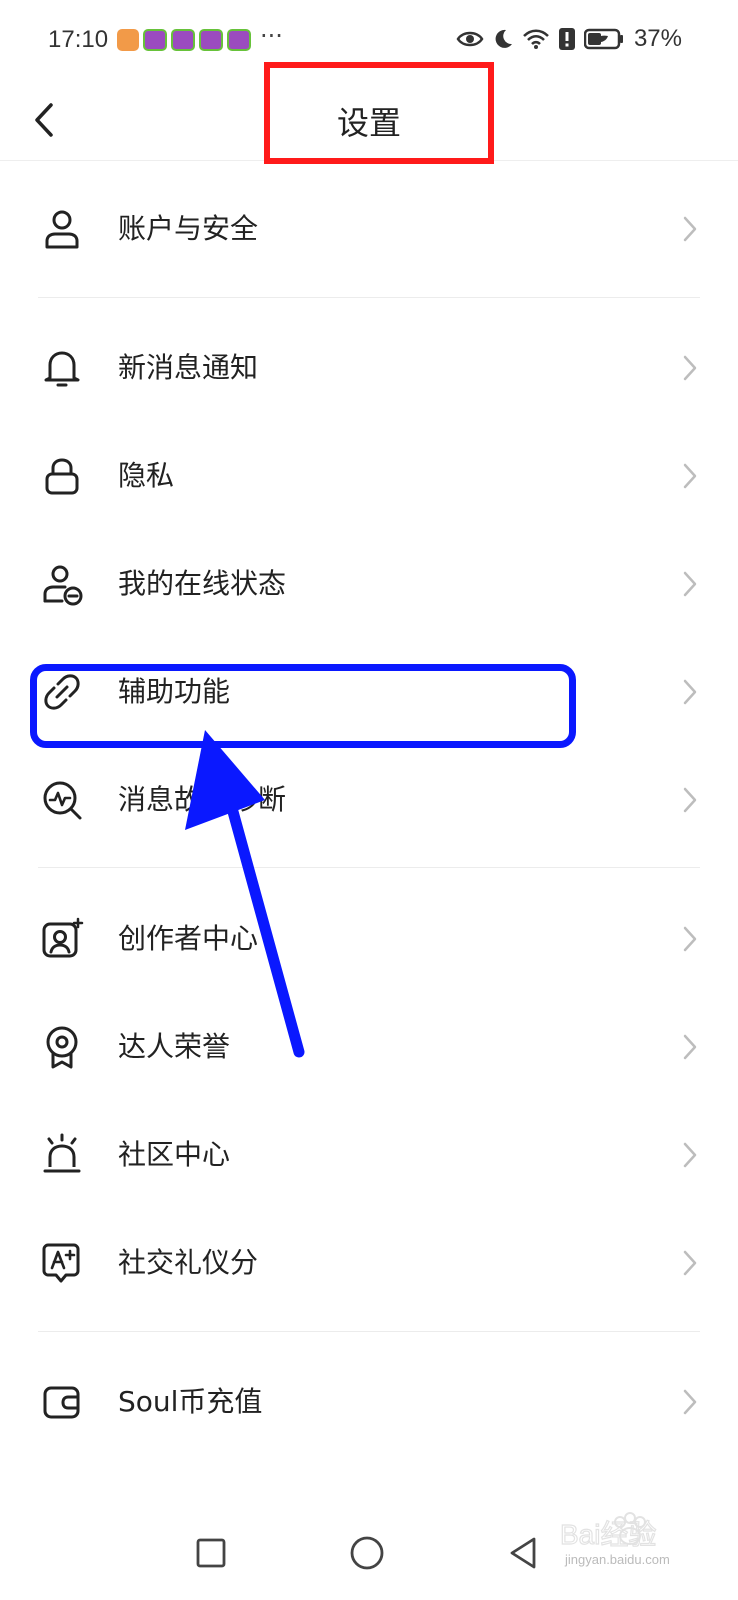  I want to click on app-orange-icon, so click(128, 40).